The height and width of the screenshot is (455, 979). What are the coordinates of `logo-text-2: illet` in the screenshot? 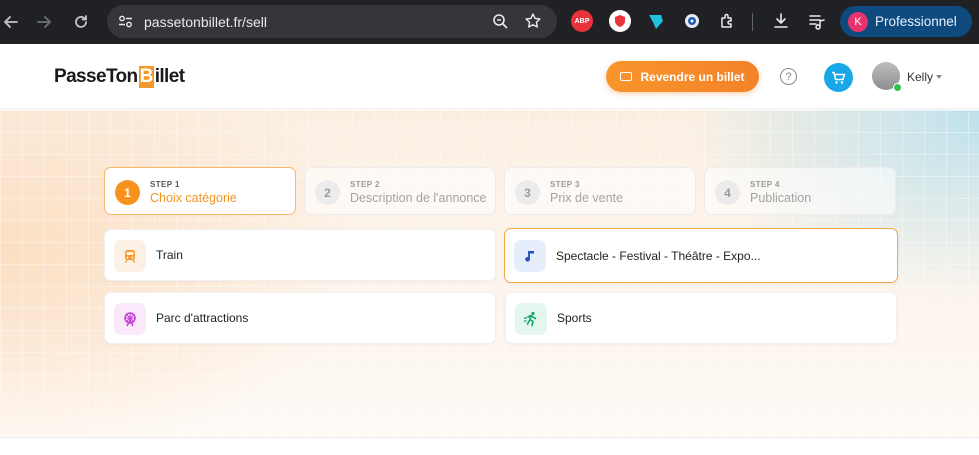 It's located at (169, 76).